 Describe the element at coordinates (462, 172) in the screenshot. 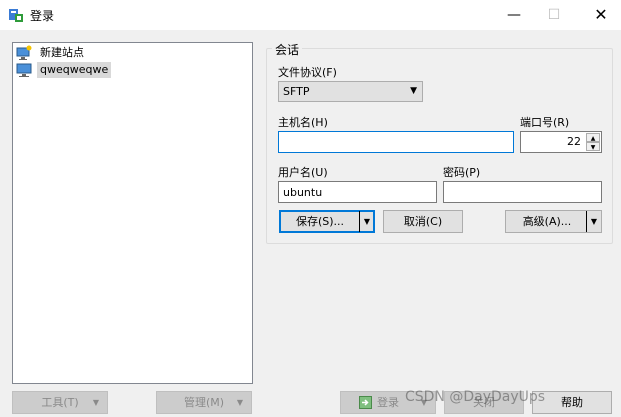

I see `password-label: 密码(P)` at that location.